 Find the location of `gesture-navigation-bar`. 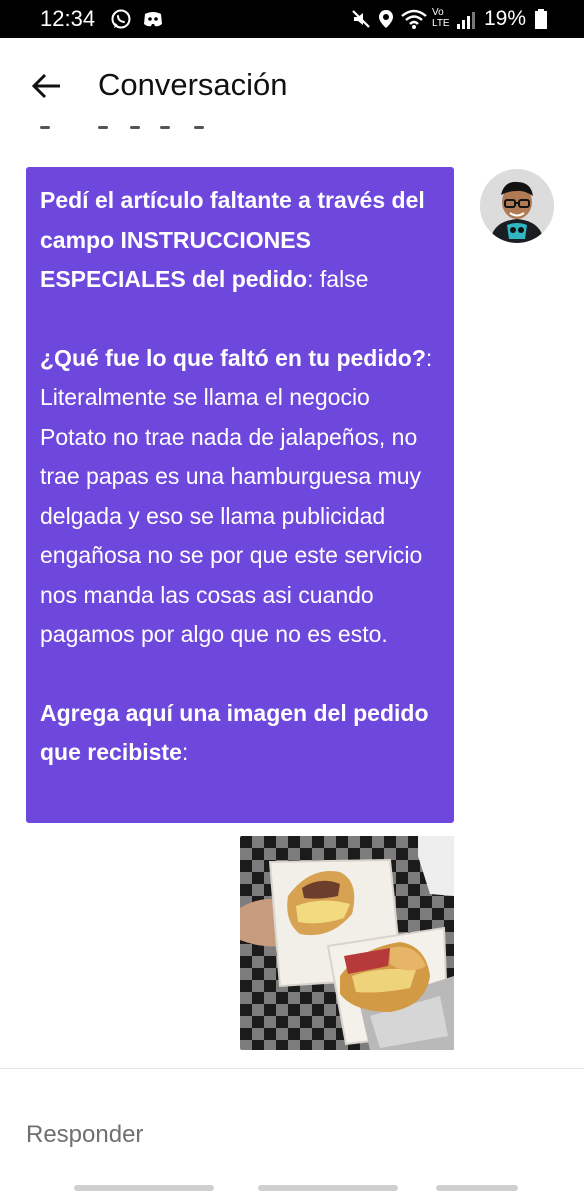

gesture-navigation-bar is located at coordinates (292, 1188).